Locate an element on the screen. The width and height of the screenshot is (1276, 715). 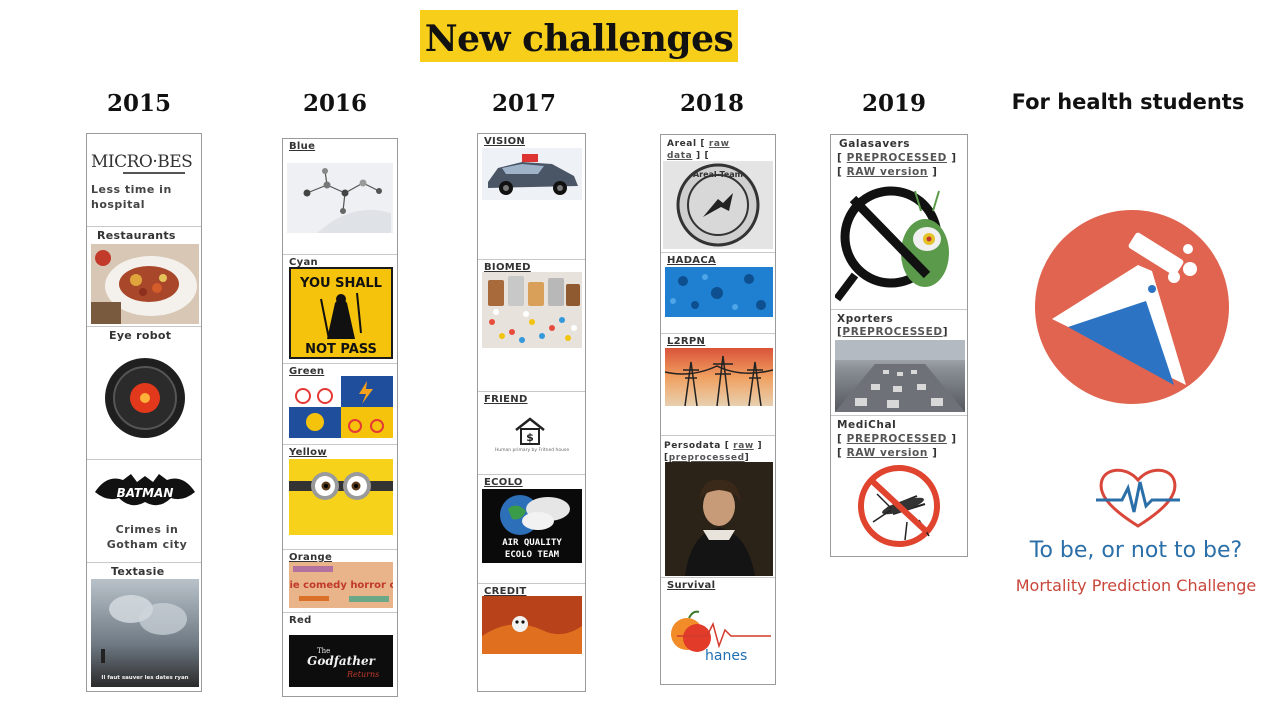
challenge-textasie: Textasie Il faut sauver les dates ryan is located at coordinates (144, 627).